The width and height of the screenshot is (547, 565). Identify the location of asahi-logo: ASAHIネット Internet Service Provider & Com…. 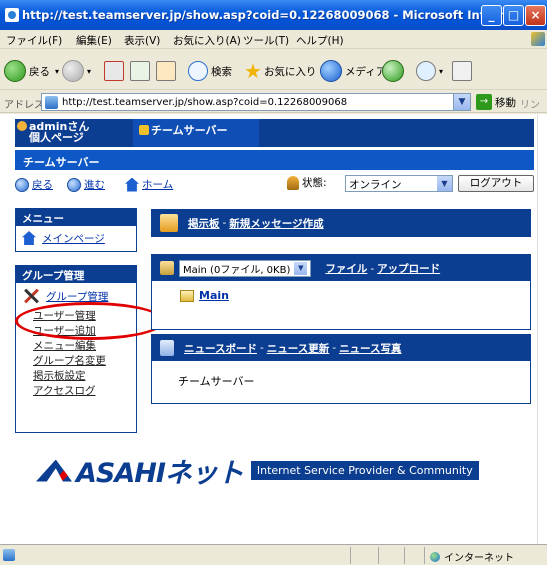
(257, 470).